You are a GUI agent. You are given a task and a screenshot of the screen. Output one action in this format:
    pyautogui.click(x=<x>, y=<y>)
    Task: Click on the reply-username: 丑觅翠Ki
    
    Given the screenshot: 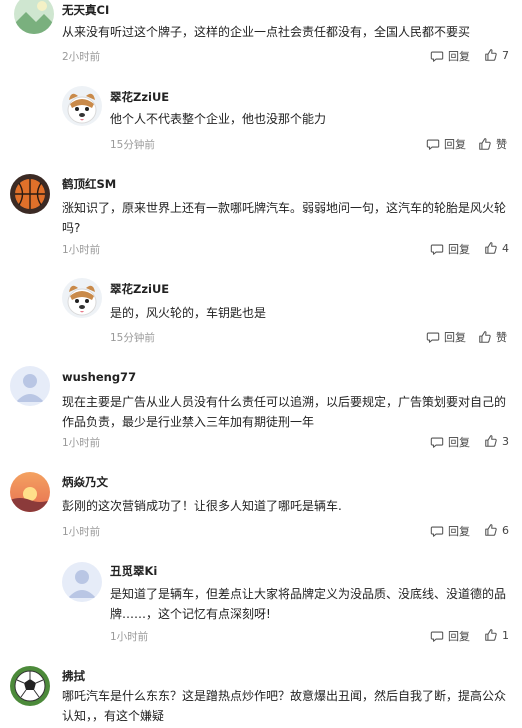 What is the action you would take?
    pyautogui.click(x=133, y=571)
    